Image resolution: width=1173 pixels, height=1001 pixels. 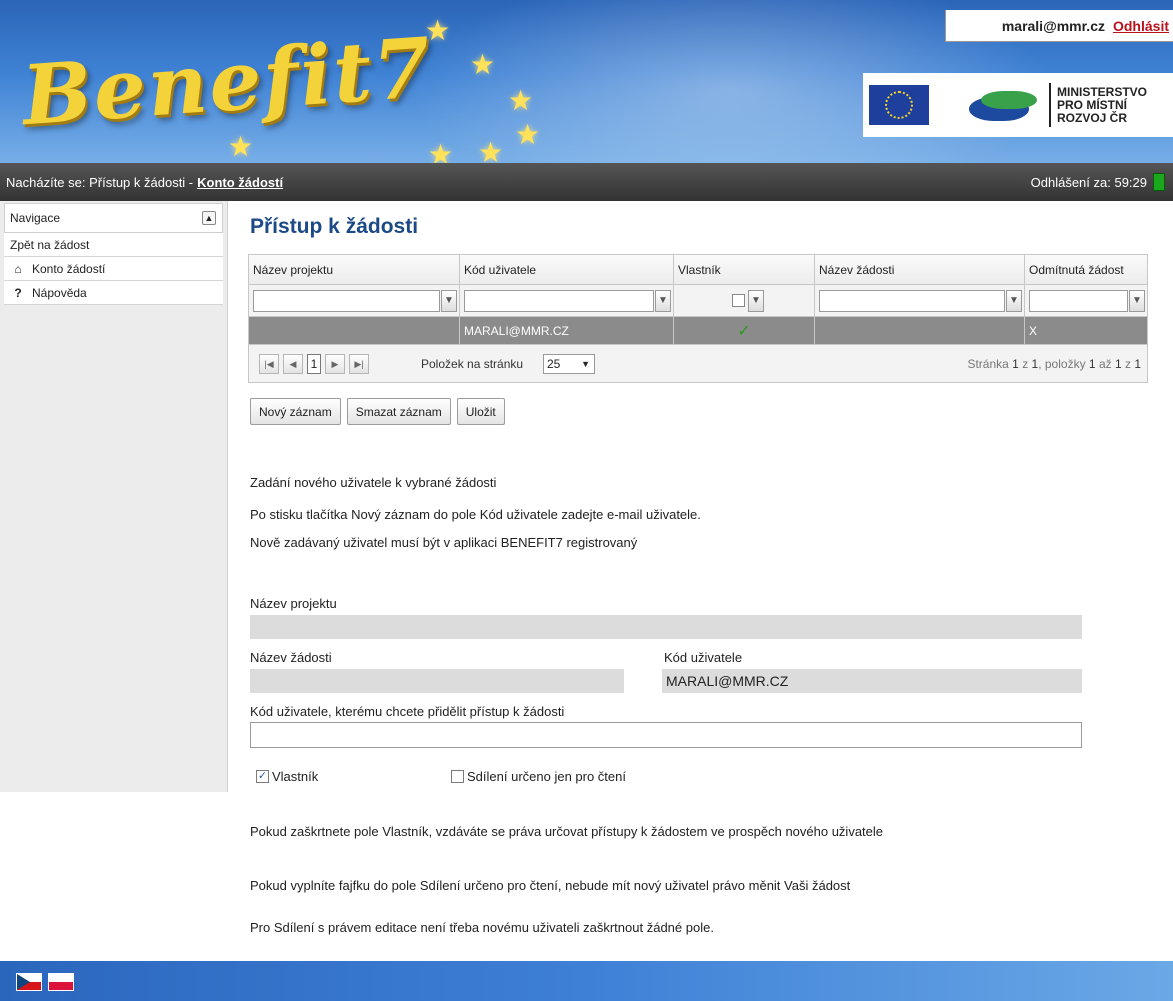 What do you see at coordinates (567, 269) in the screenshot?
I see `column-header: Kód uživatele` at bounding box center [567, 269].